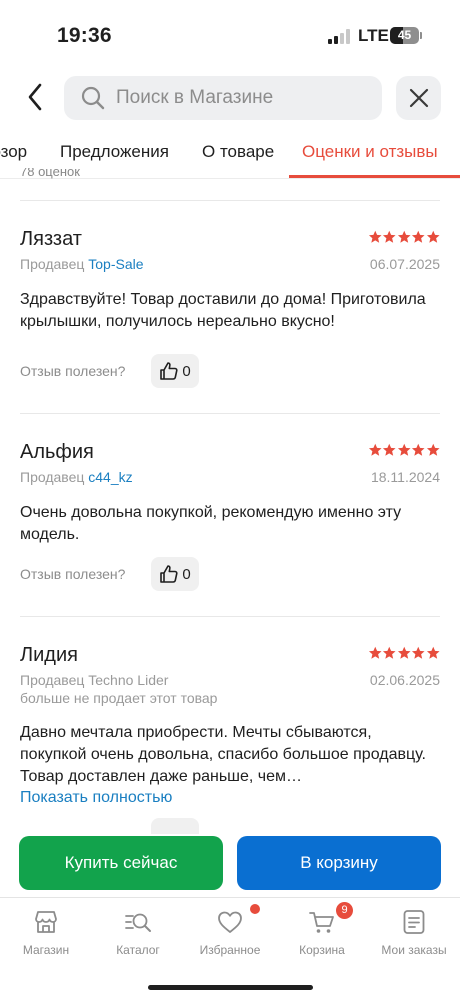  What do you see at coordinates (121, 863) in the screenshot?
I see `buy-now-button: Купить сейчас` at bounding box center [121, 863].